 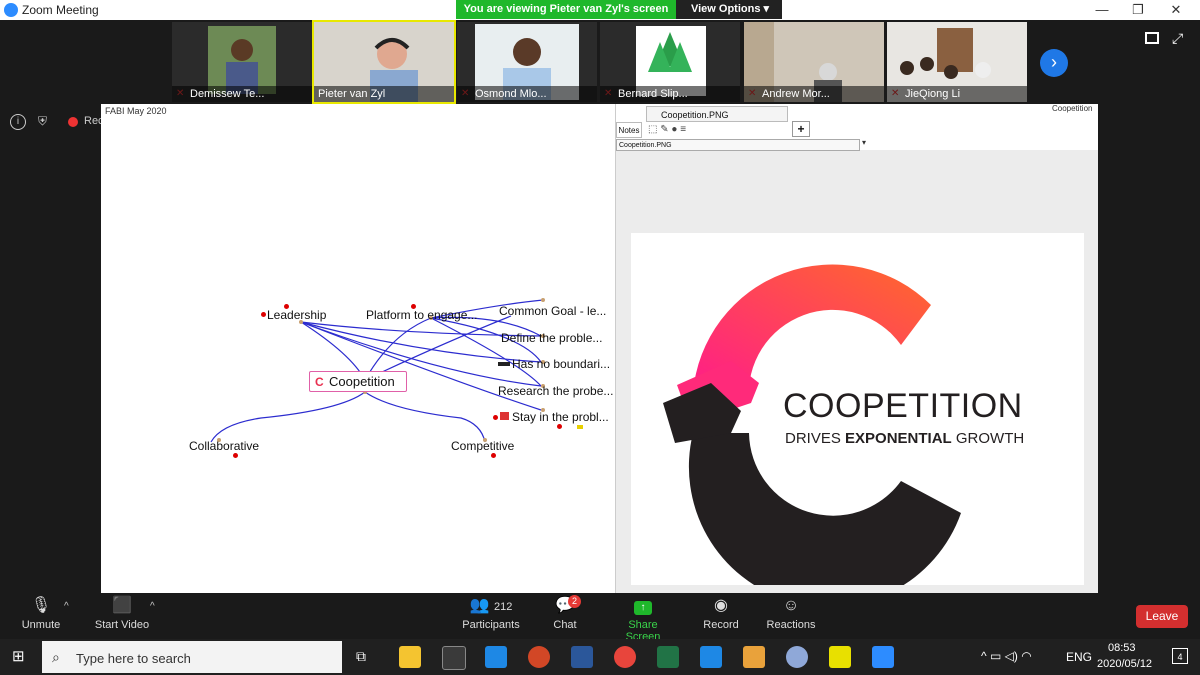 I want to click on central-node-label: Coopetition, so click(x=362, y=381).